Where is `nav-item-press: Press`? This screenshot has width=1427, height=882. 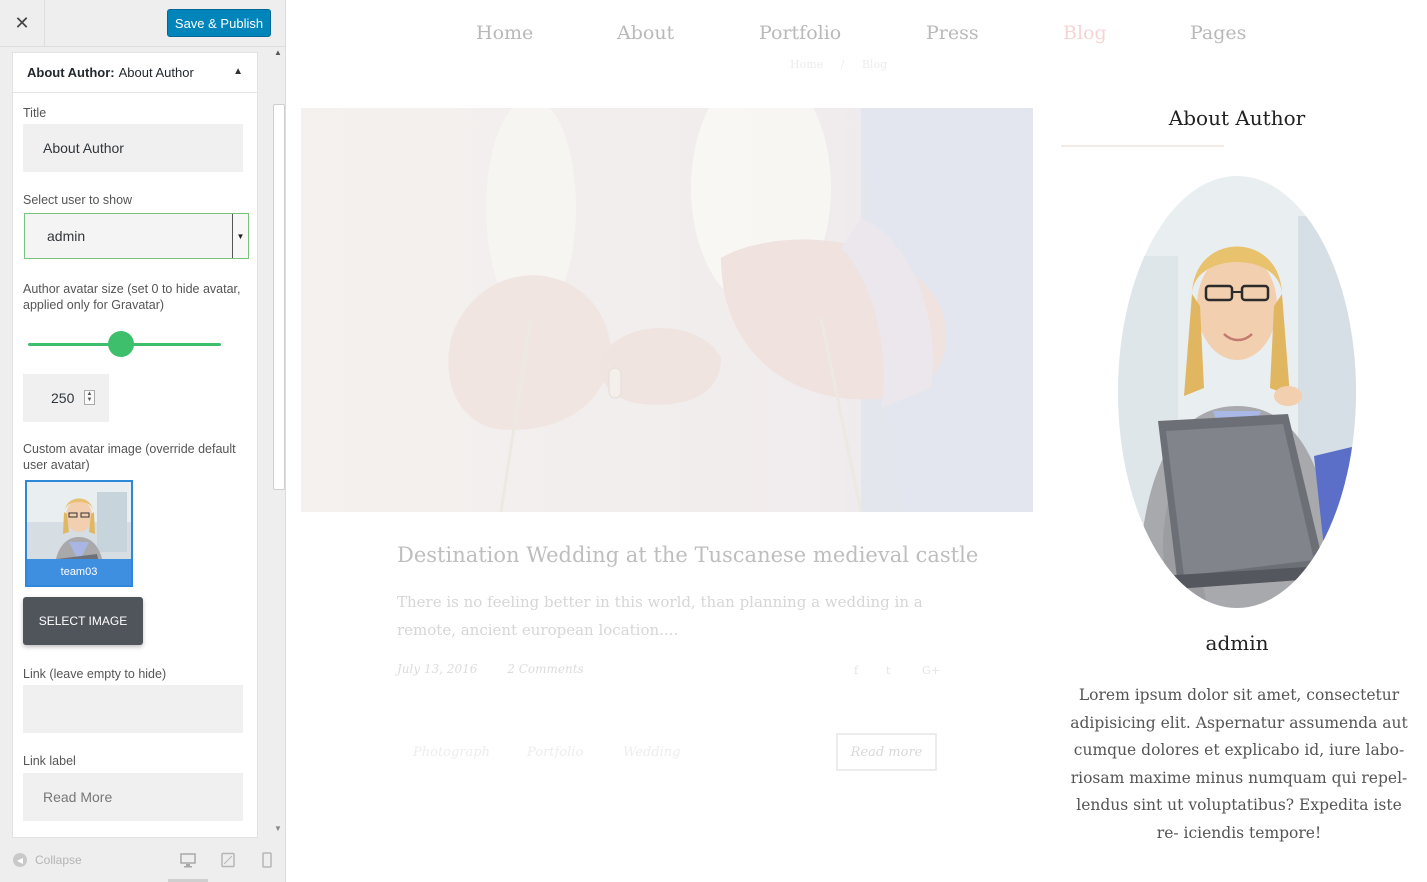 nav-item-press: Press is located at coordinates (952, 33).